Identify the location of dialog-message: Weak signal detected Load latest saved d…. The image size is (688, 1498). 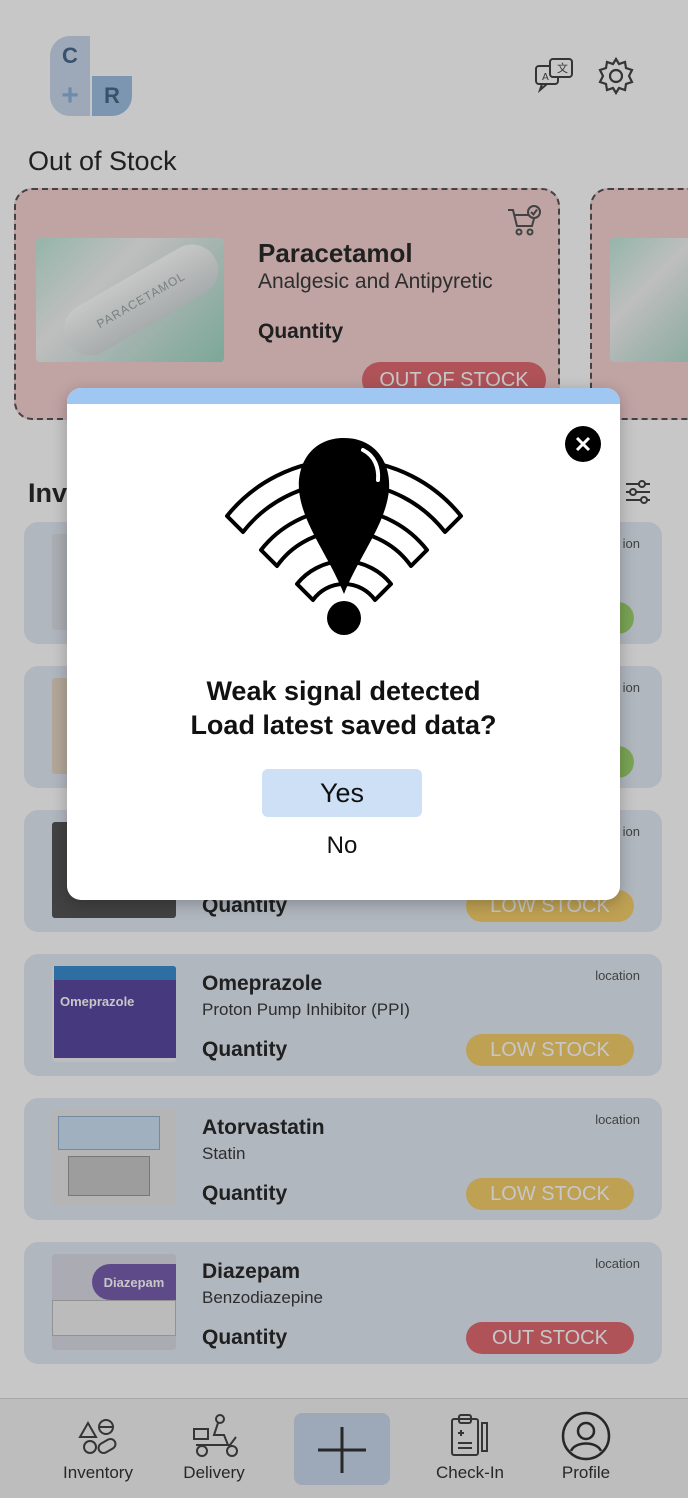
(343, 708).